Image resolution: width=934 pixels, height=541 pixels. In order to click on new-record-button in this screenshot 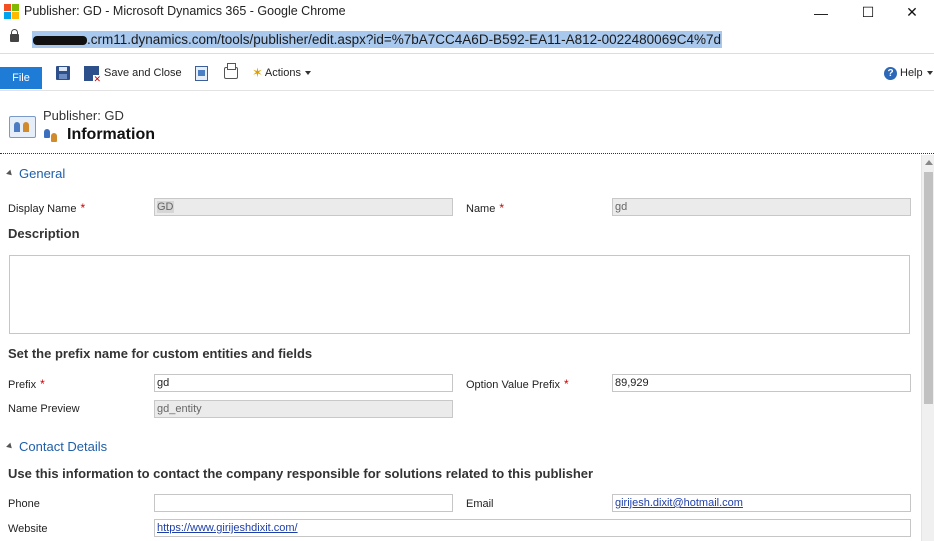, I will do `click(201, 73)`.